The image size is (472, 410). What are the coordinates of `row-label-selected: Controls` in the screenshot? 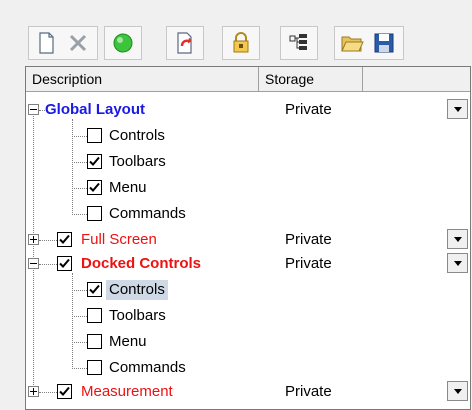 It's located at (137, 290).